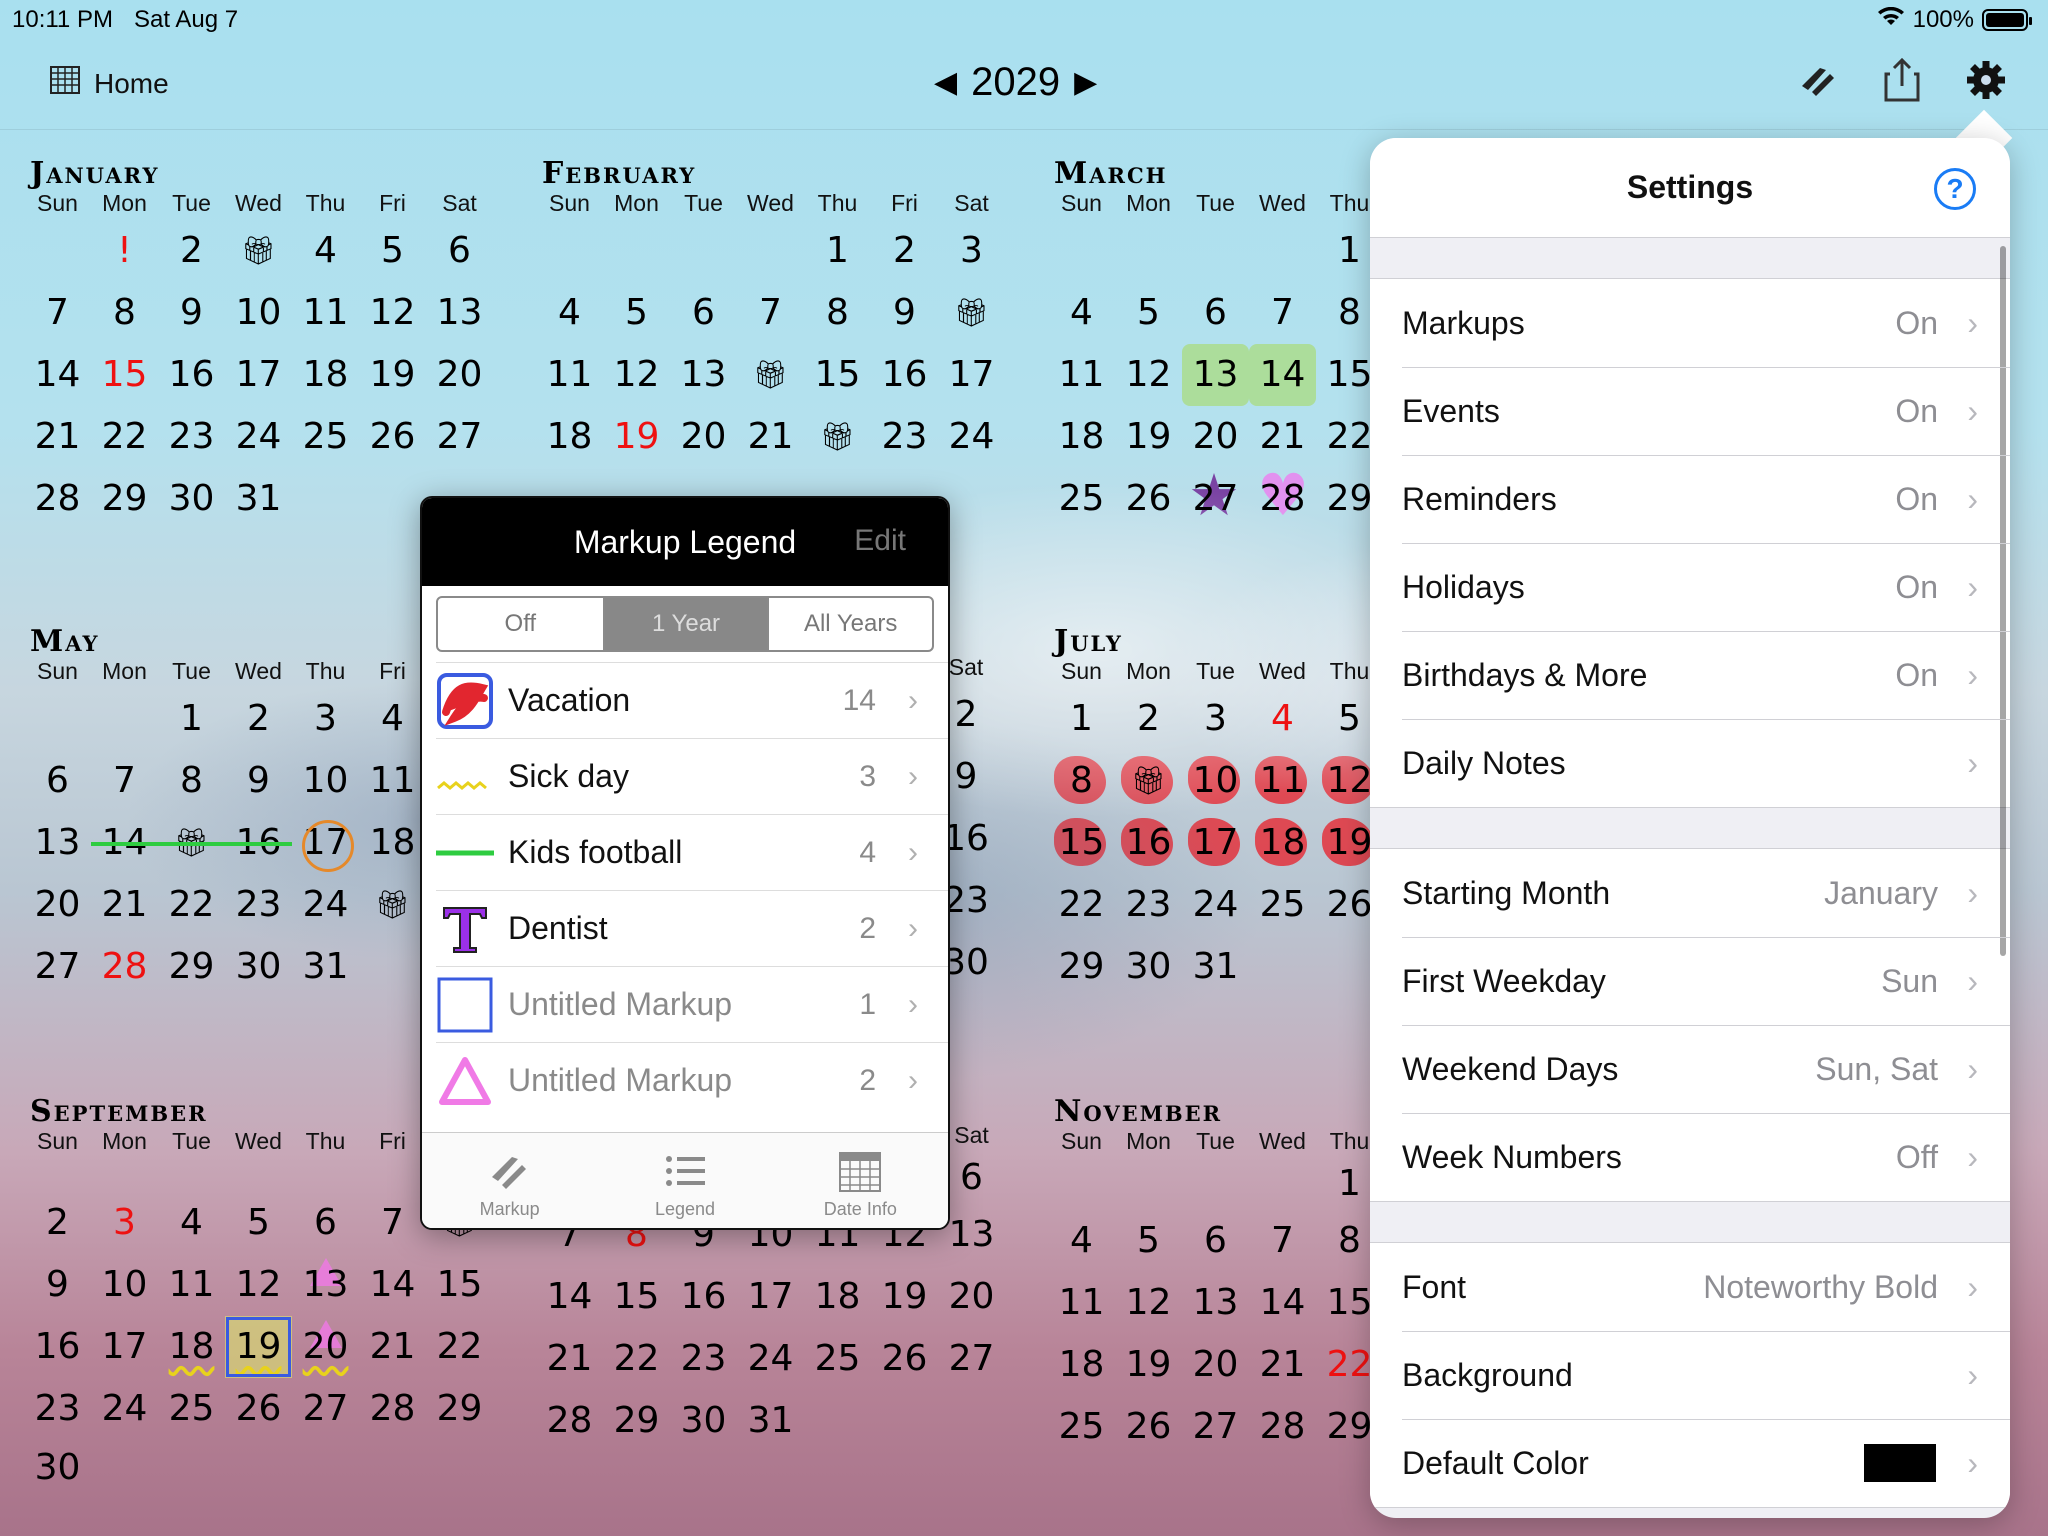 Image resolution: width=2048 pixels, height=1536 pixels. I want to click on day-cell: 24, so click(1215, 905).